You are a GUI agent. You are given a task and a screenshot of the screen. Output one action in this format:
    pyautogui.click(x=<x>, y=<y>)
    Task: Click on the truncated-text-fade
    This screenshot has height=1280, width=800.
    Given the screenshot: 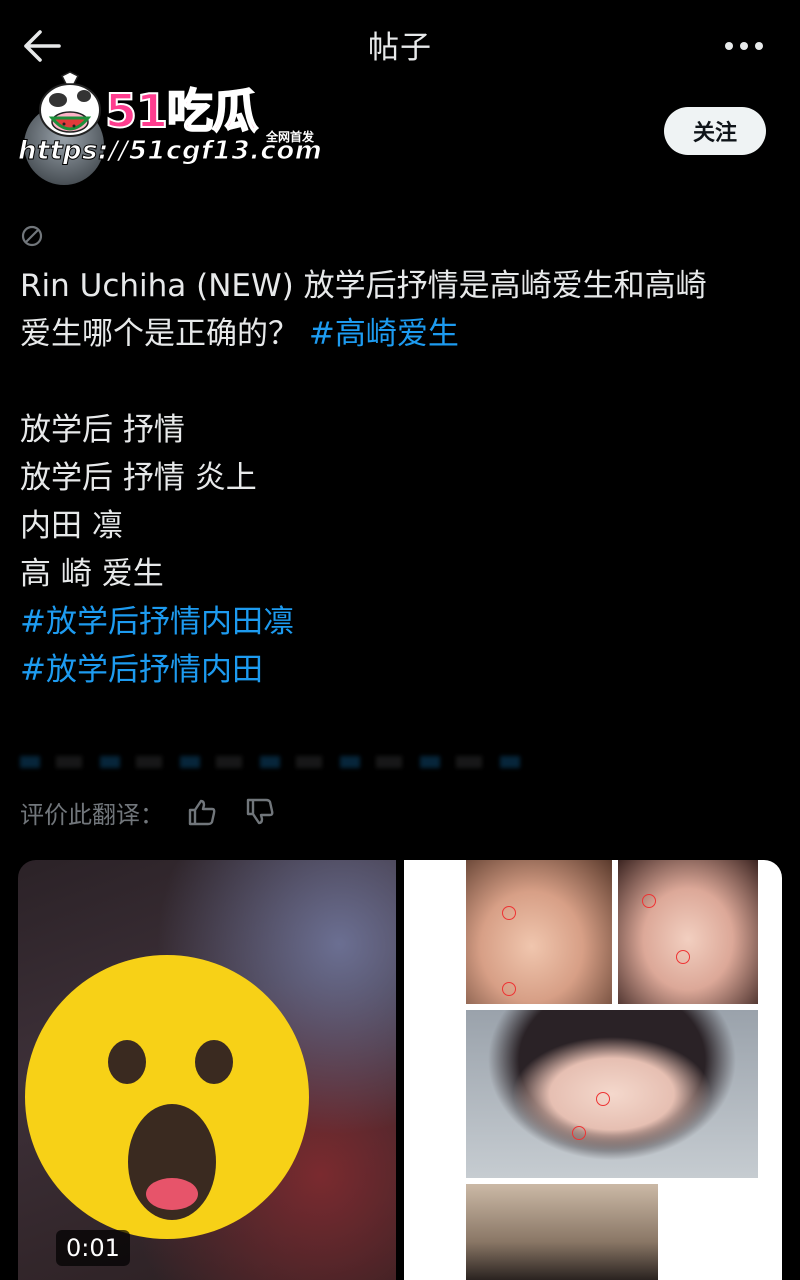 What is the action you would take?
    pyautogui.click(x=270, y=762)
    